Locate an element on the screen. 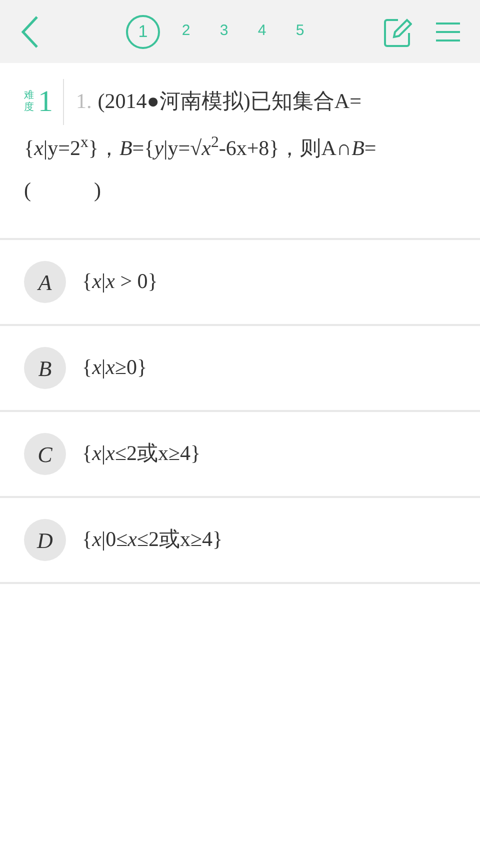 This screenshot has width=480, height=854. page-tab: 4 is located at coordinates (262, 31).